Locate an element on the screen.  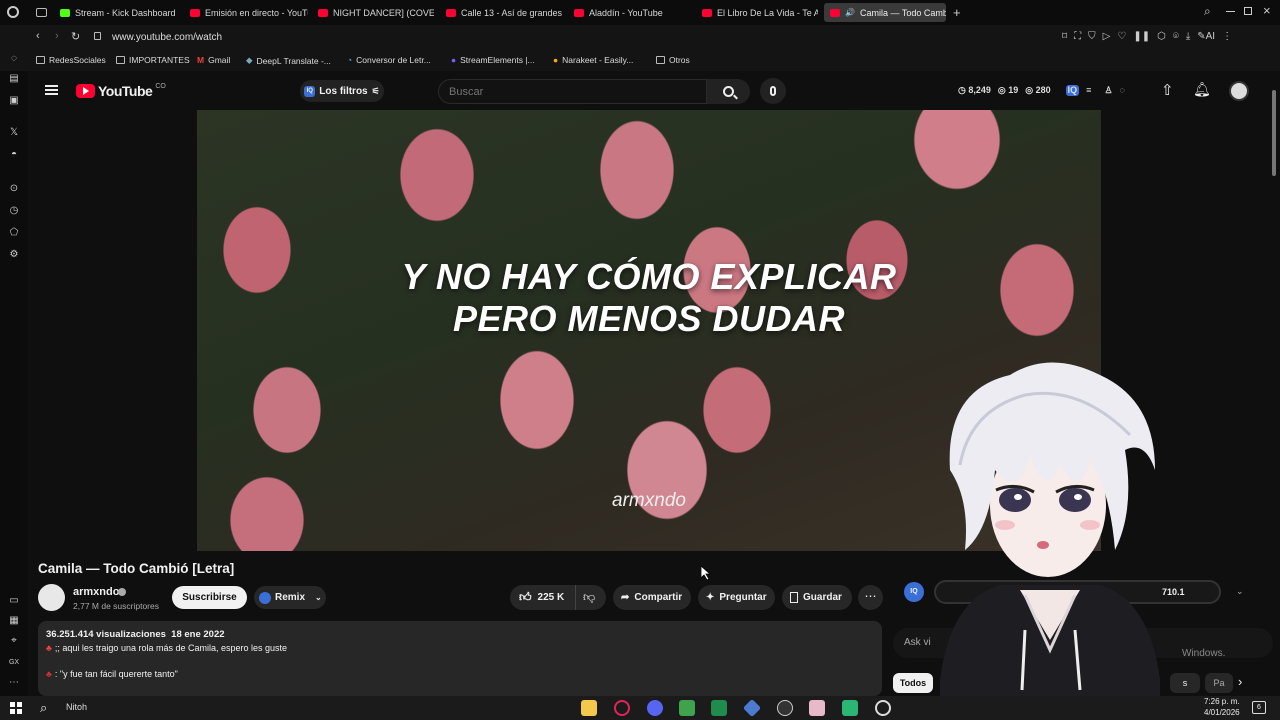
back-icon: ‹ is located at coordinates (38, 36).